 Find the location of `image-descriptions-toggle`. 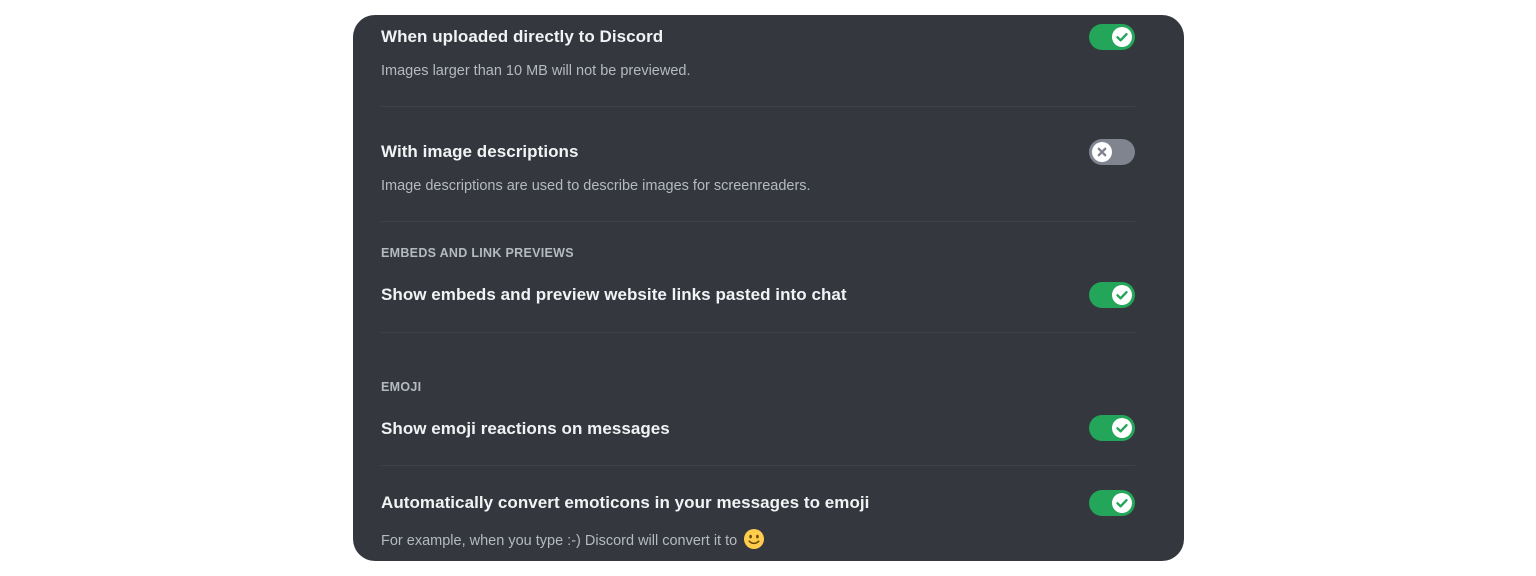

image-descriptions-toggle is located at coordinates (1112, 152).